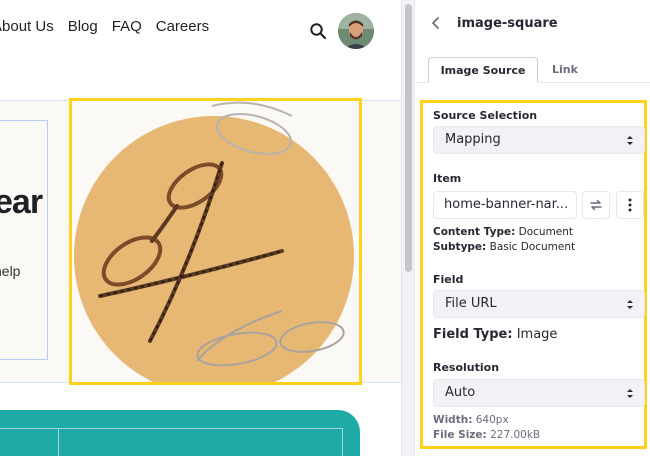 The width and height of the screenshot is (650, 456). Describe the element at coordinates (356, 31) in the screenshot. I see `avatar` at that location.